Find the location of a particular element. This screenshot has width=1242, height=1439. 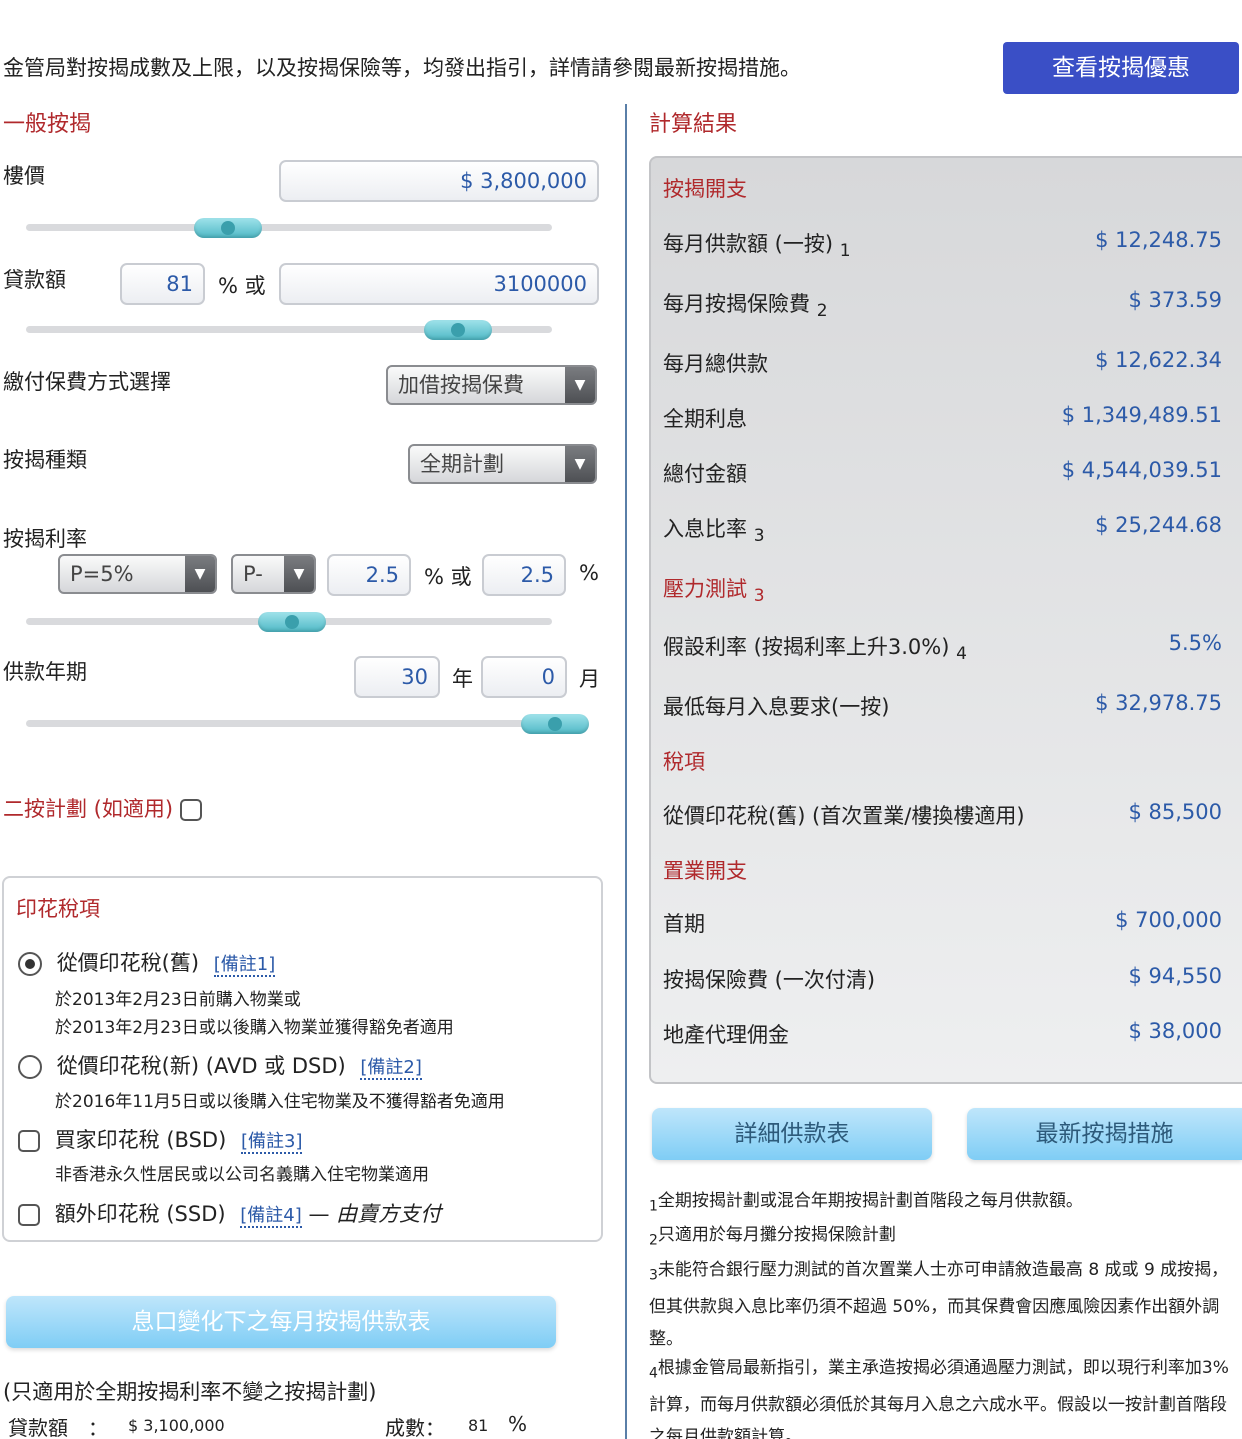

term-years-input: 30 is located at coordinates (397, 677).